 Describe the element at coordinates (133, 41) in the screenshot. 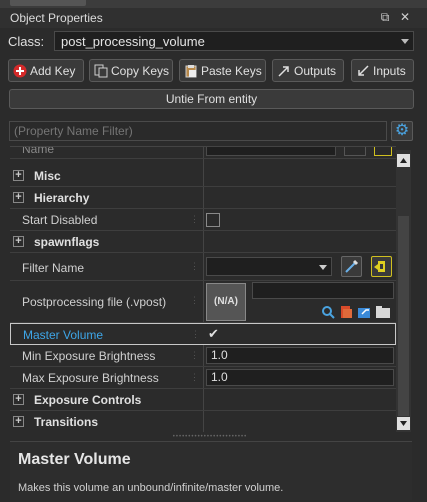

I see `class-value: post_processing_volume` at that location.